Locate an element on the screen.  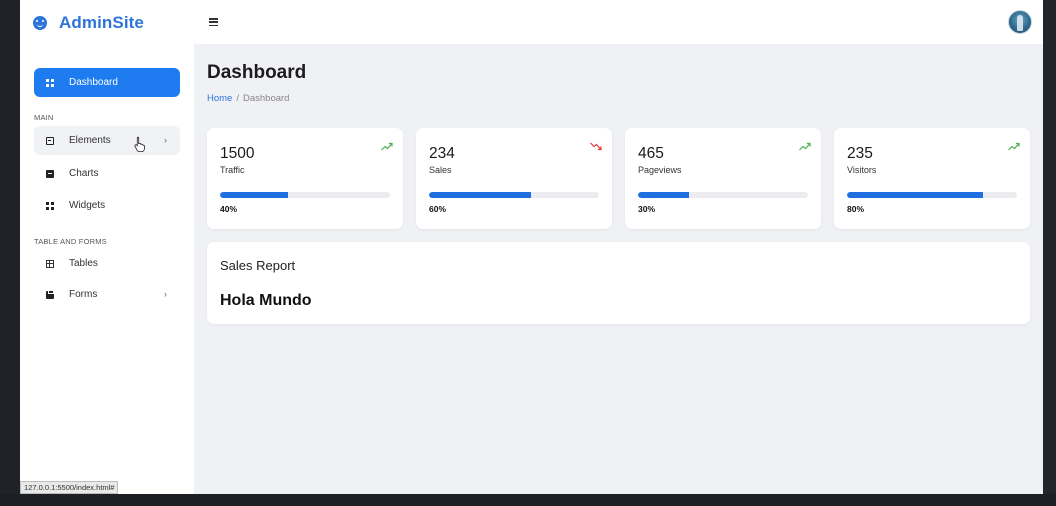
sidebar-item-label: Widgets is located at coordinates (87, 205).